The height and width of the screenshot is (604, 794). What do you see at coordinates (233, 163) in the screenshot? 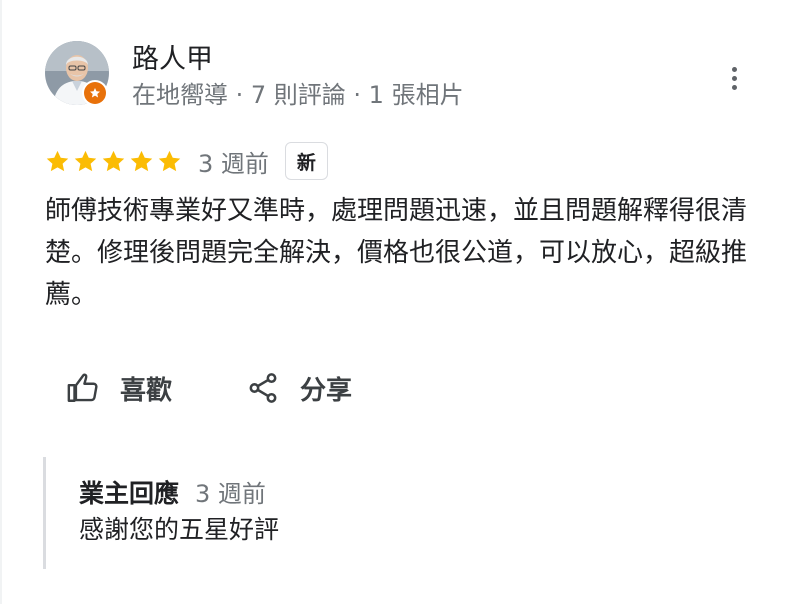
I see `review-time: 3 週前` at bounding box center [233, 163].